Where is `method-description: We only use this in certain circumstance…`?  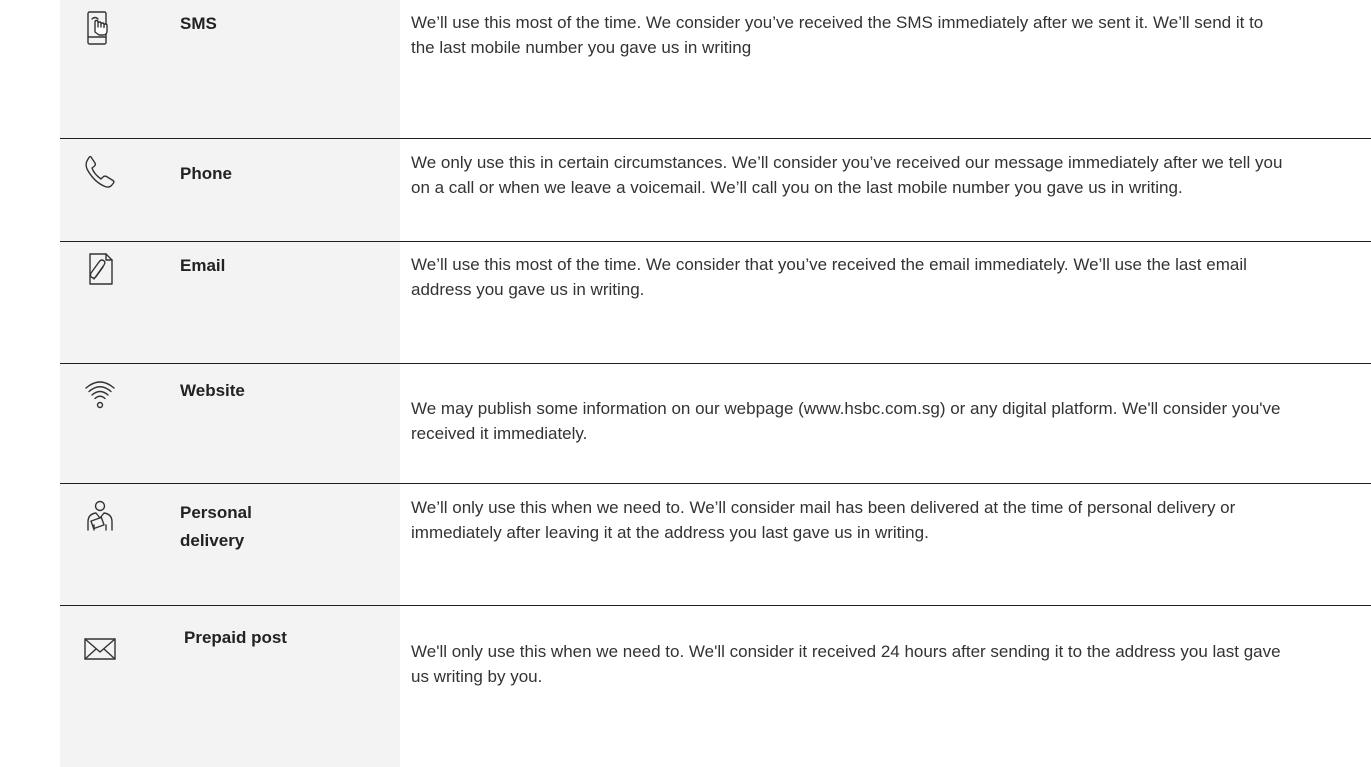
method-description: We only use this in certain circumstance… is located at coordinates (847, 175).